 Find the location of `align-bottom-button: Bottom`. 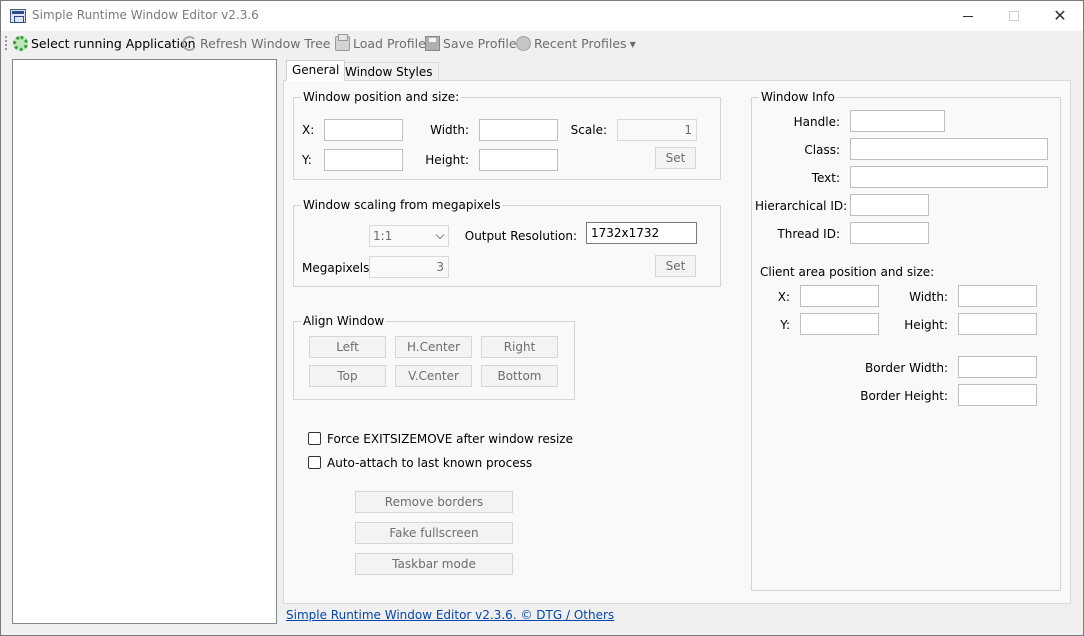

align-bottom-button: Bottom is located at coordinates (519, 376).